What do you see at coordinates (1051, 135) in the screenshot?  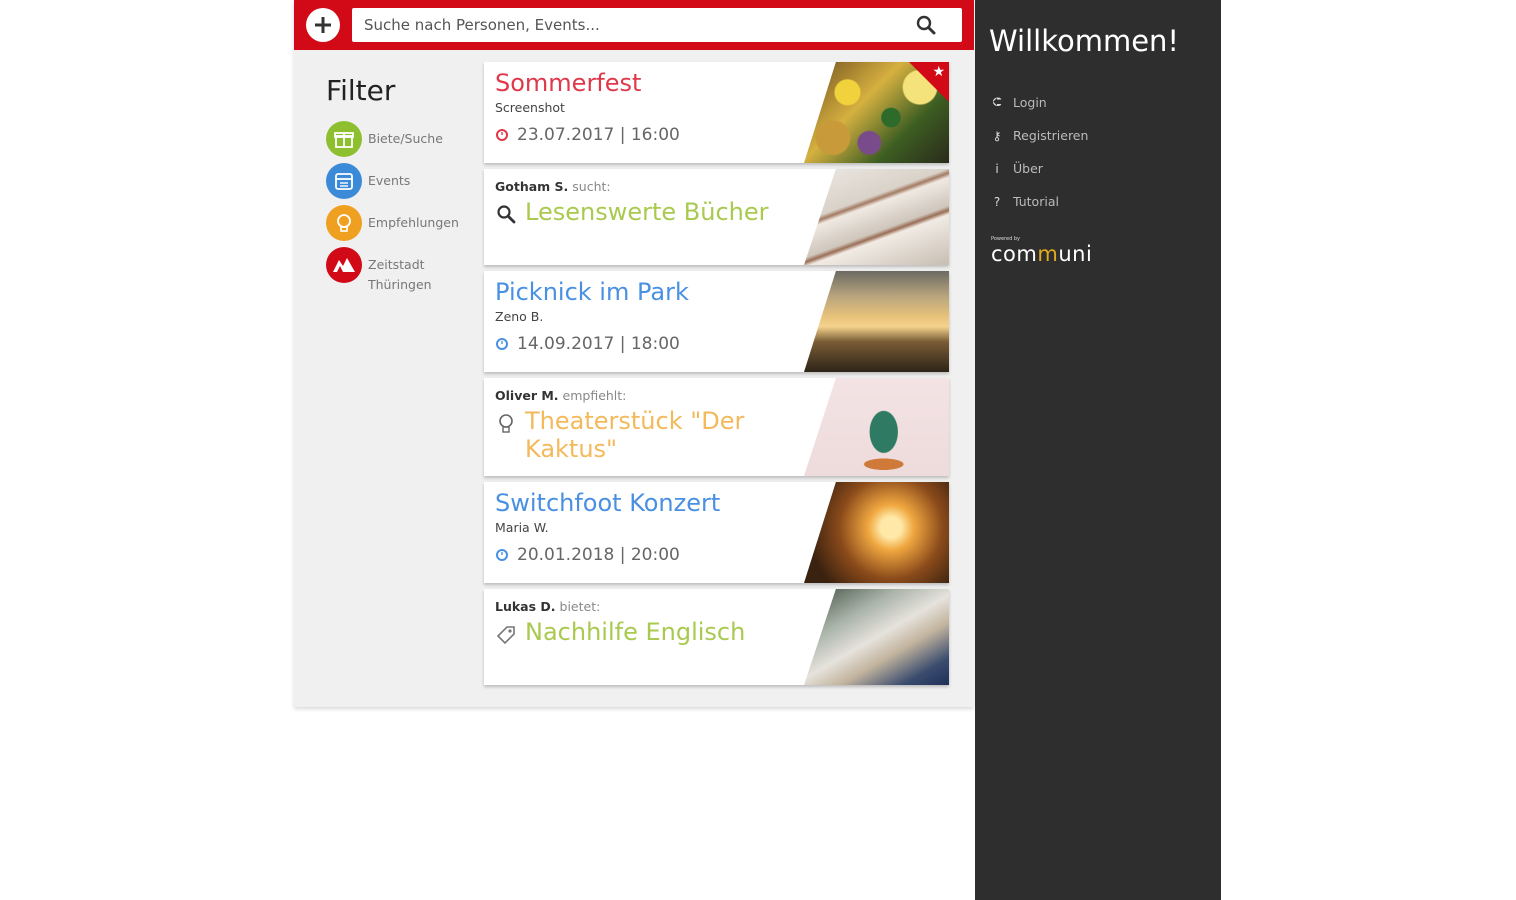 I see `menu-item-label: Registrieren` at bounding box center [1051, 135].